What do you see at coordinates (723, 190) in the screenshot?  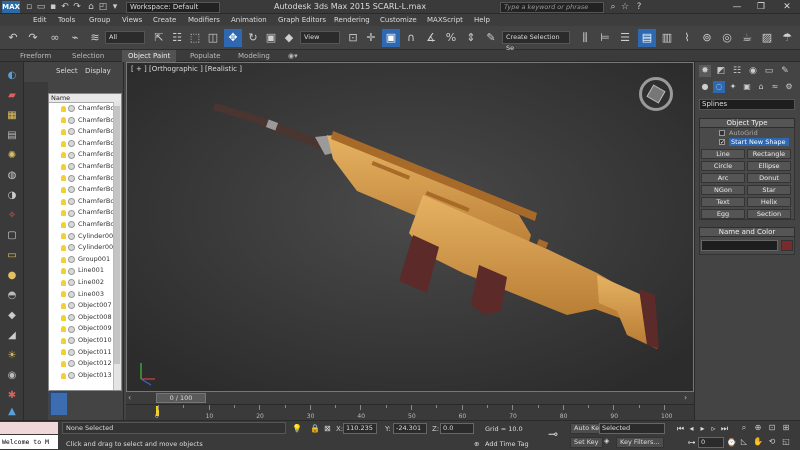 I see `ngon-button: NGon` at bounding box center [723, 190].